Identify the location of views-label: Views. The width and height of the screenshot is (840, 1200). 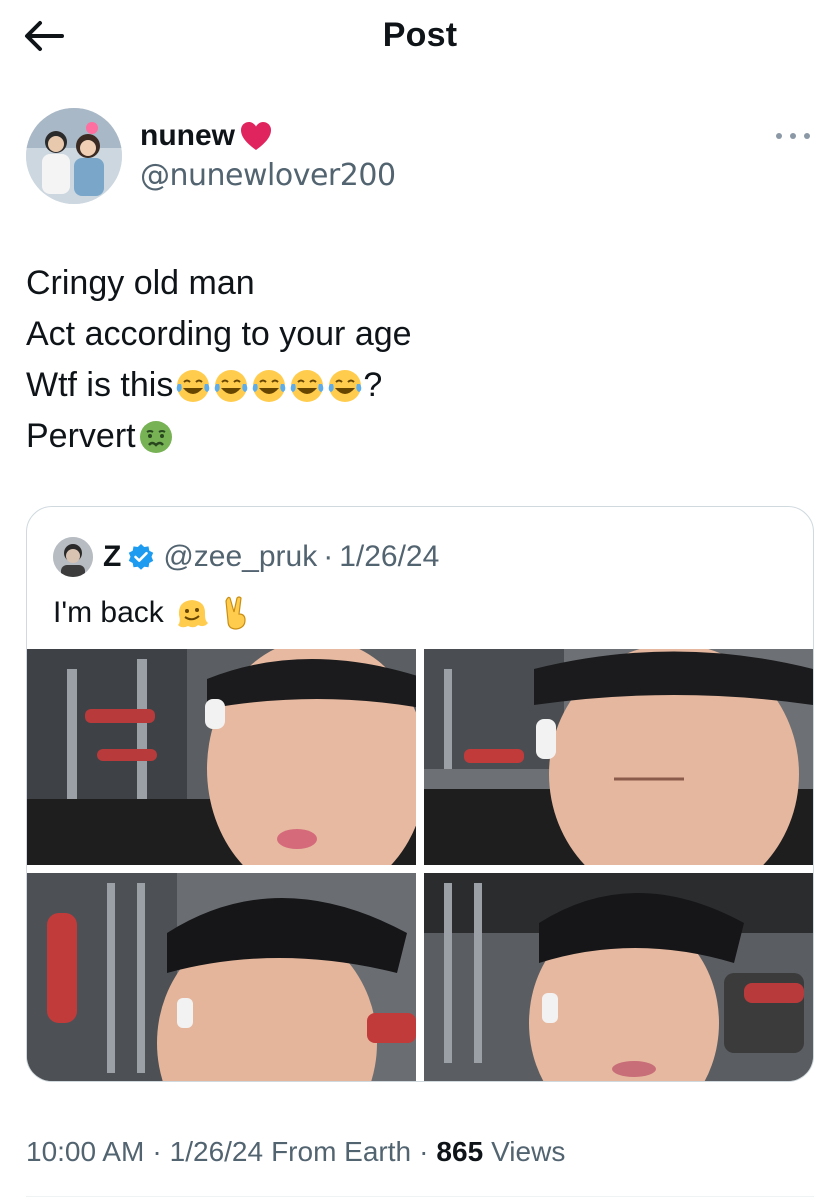
(528, 1151).